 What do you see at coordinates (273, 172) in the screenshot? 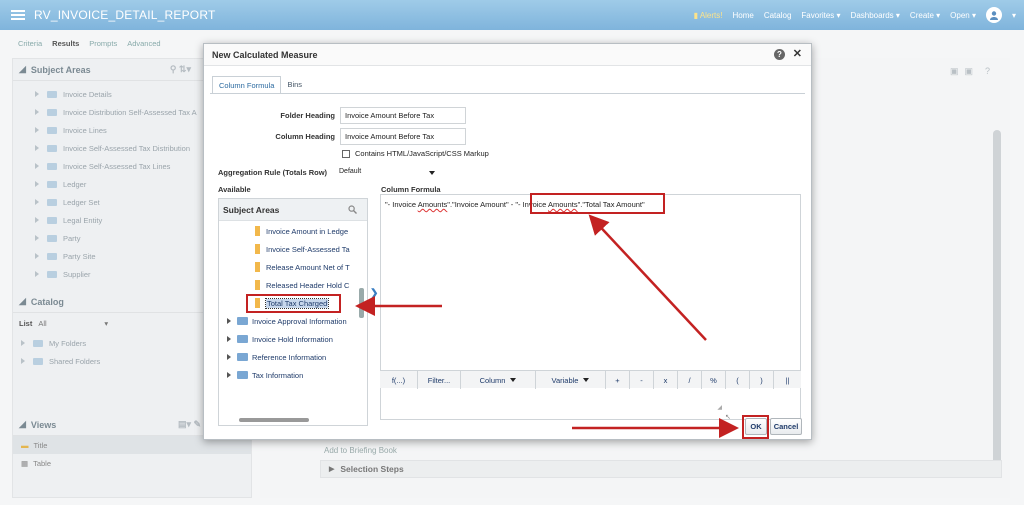
I see `aggregation-rule-label: Aggregation Rule (Totals Row)` at bounding box center [273, 172].